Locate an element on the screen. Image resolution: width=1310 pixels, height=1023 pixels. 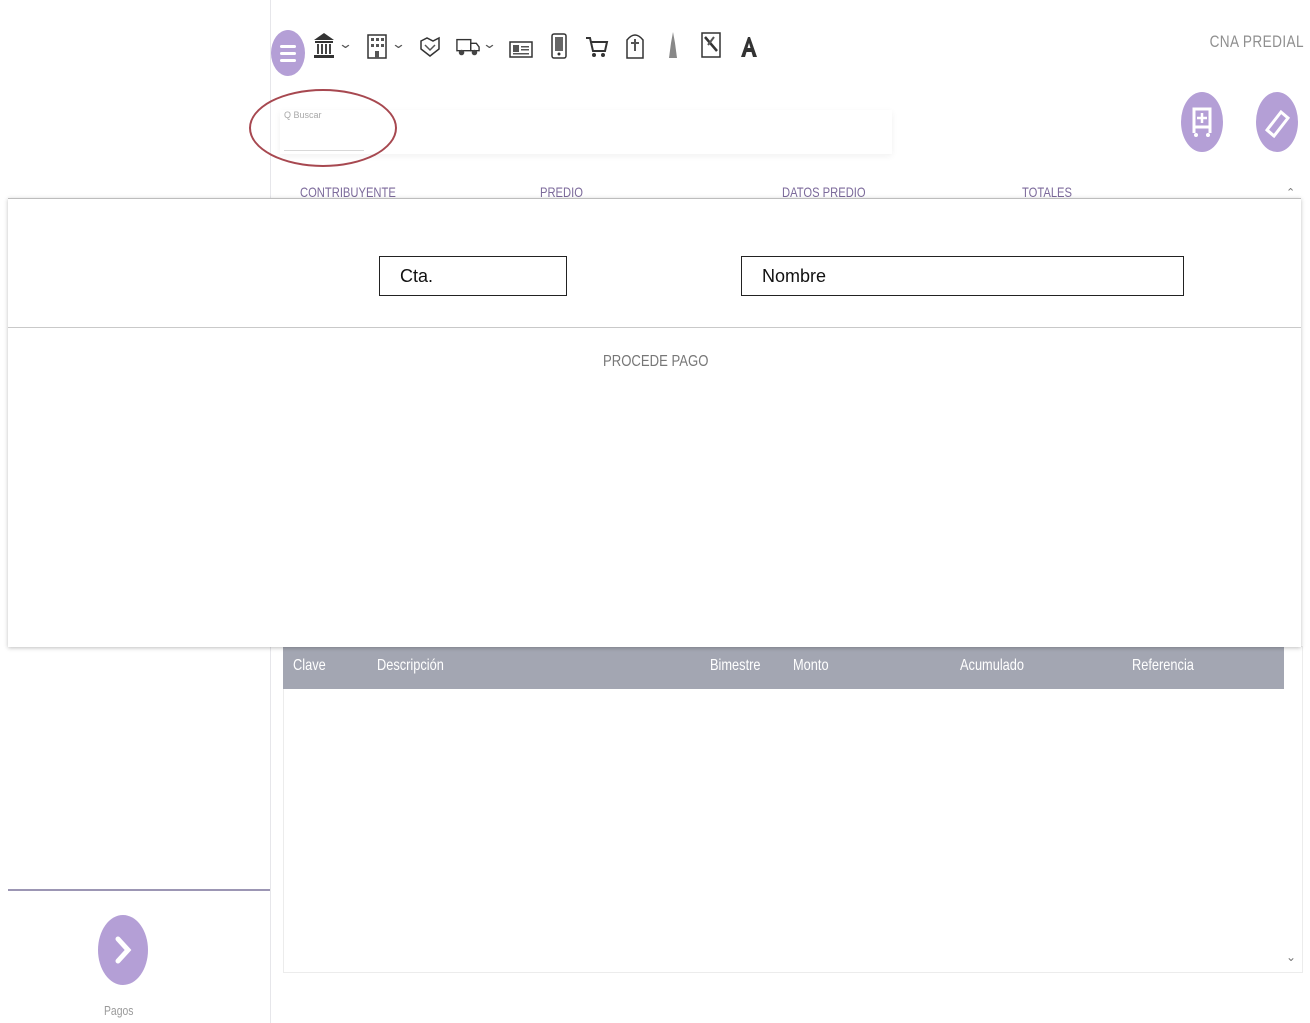
column-header-referencia: Referencia is located at coordinates (1163, 666).